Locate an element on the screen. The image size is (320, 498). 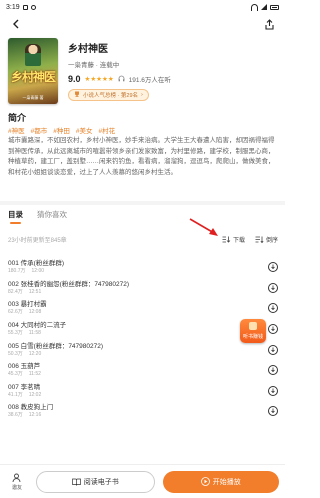
share-button is located at coordinates (269, 24).